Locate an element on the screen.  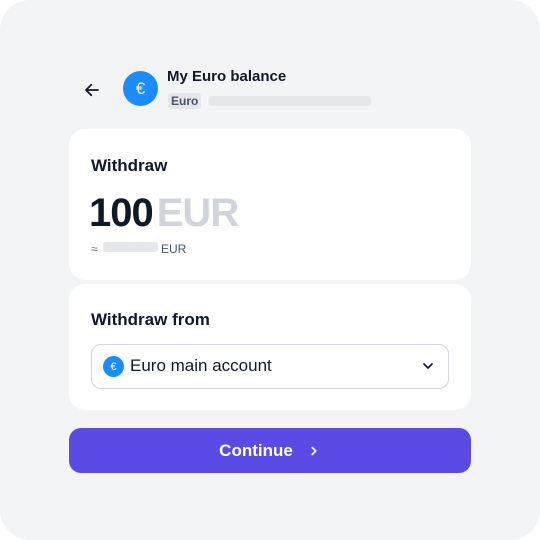
arrow-left-icon is located at coordinates (92, 90).